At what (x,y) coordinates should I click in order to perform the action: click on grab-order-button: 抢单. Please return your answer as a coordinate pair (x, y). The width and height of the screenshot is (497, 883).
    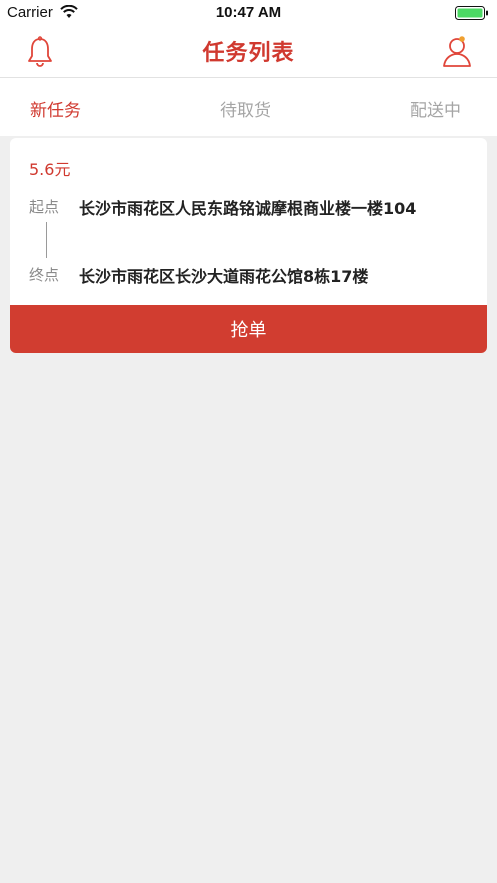
    Looking at the image, I should click on (248, 329).